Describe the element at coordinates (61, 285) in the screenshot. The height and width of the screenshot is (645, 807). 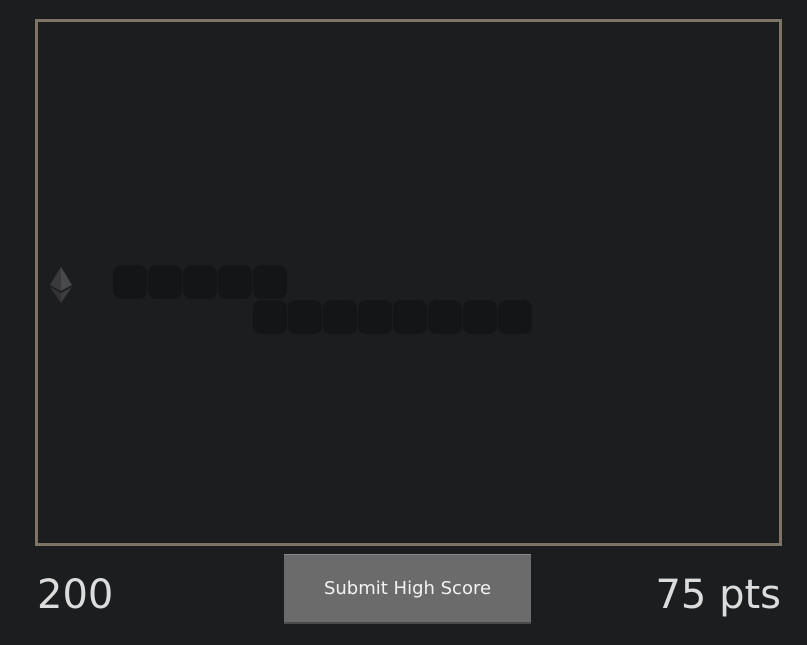
I see `ethereum-icon` at that location.